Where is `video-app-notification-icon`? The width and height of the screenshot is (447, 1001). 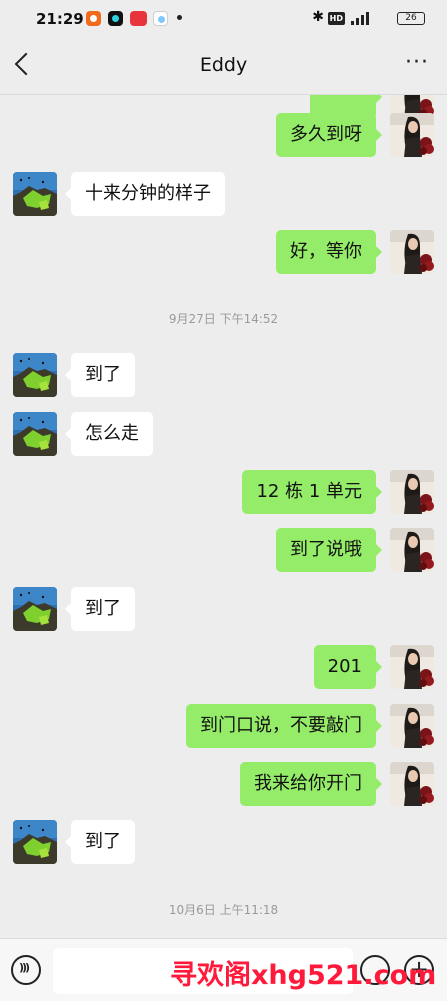 video-app-notification-icon is located at coordinates (138, 18).